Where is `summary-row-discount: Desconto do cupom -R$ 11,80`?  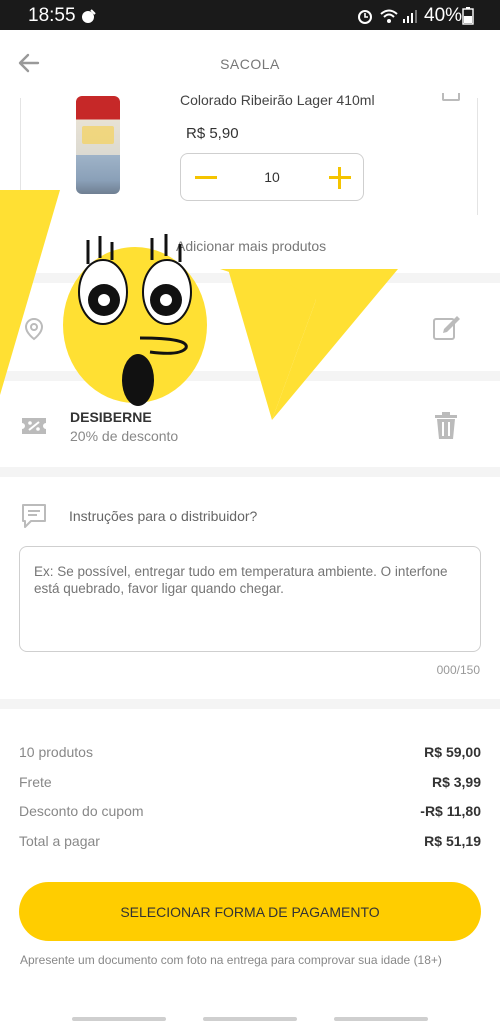 summary-row-discount: Desconto do cupom -R$ 11,80 is located at coordinates (250, 813).